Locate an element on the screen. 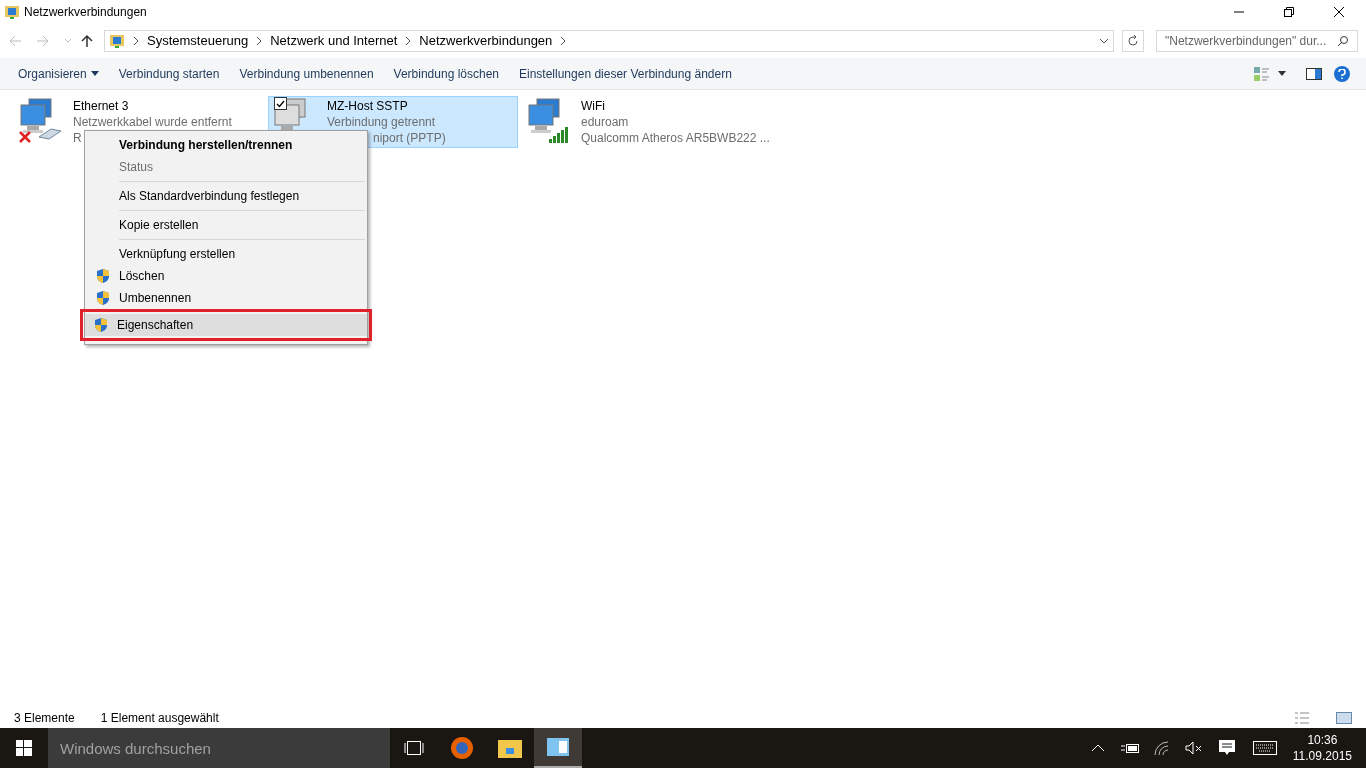  chevron-down-icon is located at coordinates (1104, 41).